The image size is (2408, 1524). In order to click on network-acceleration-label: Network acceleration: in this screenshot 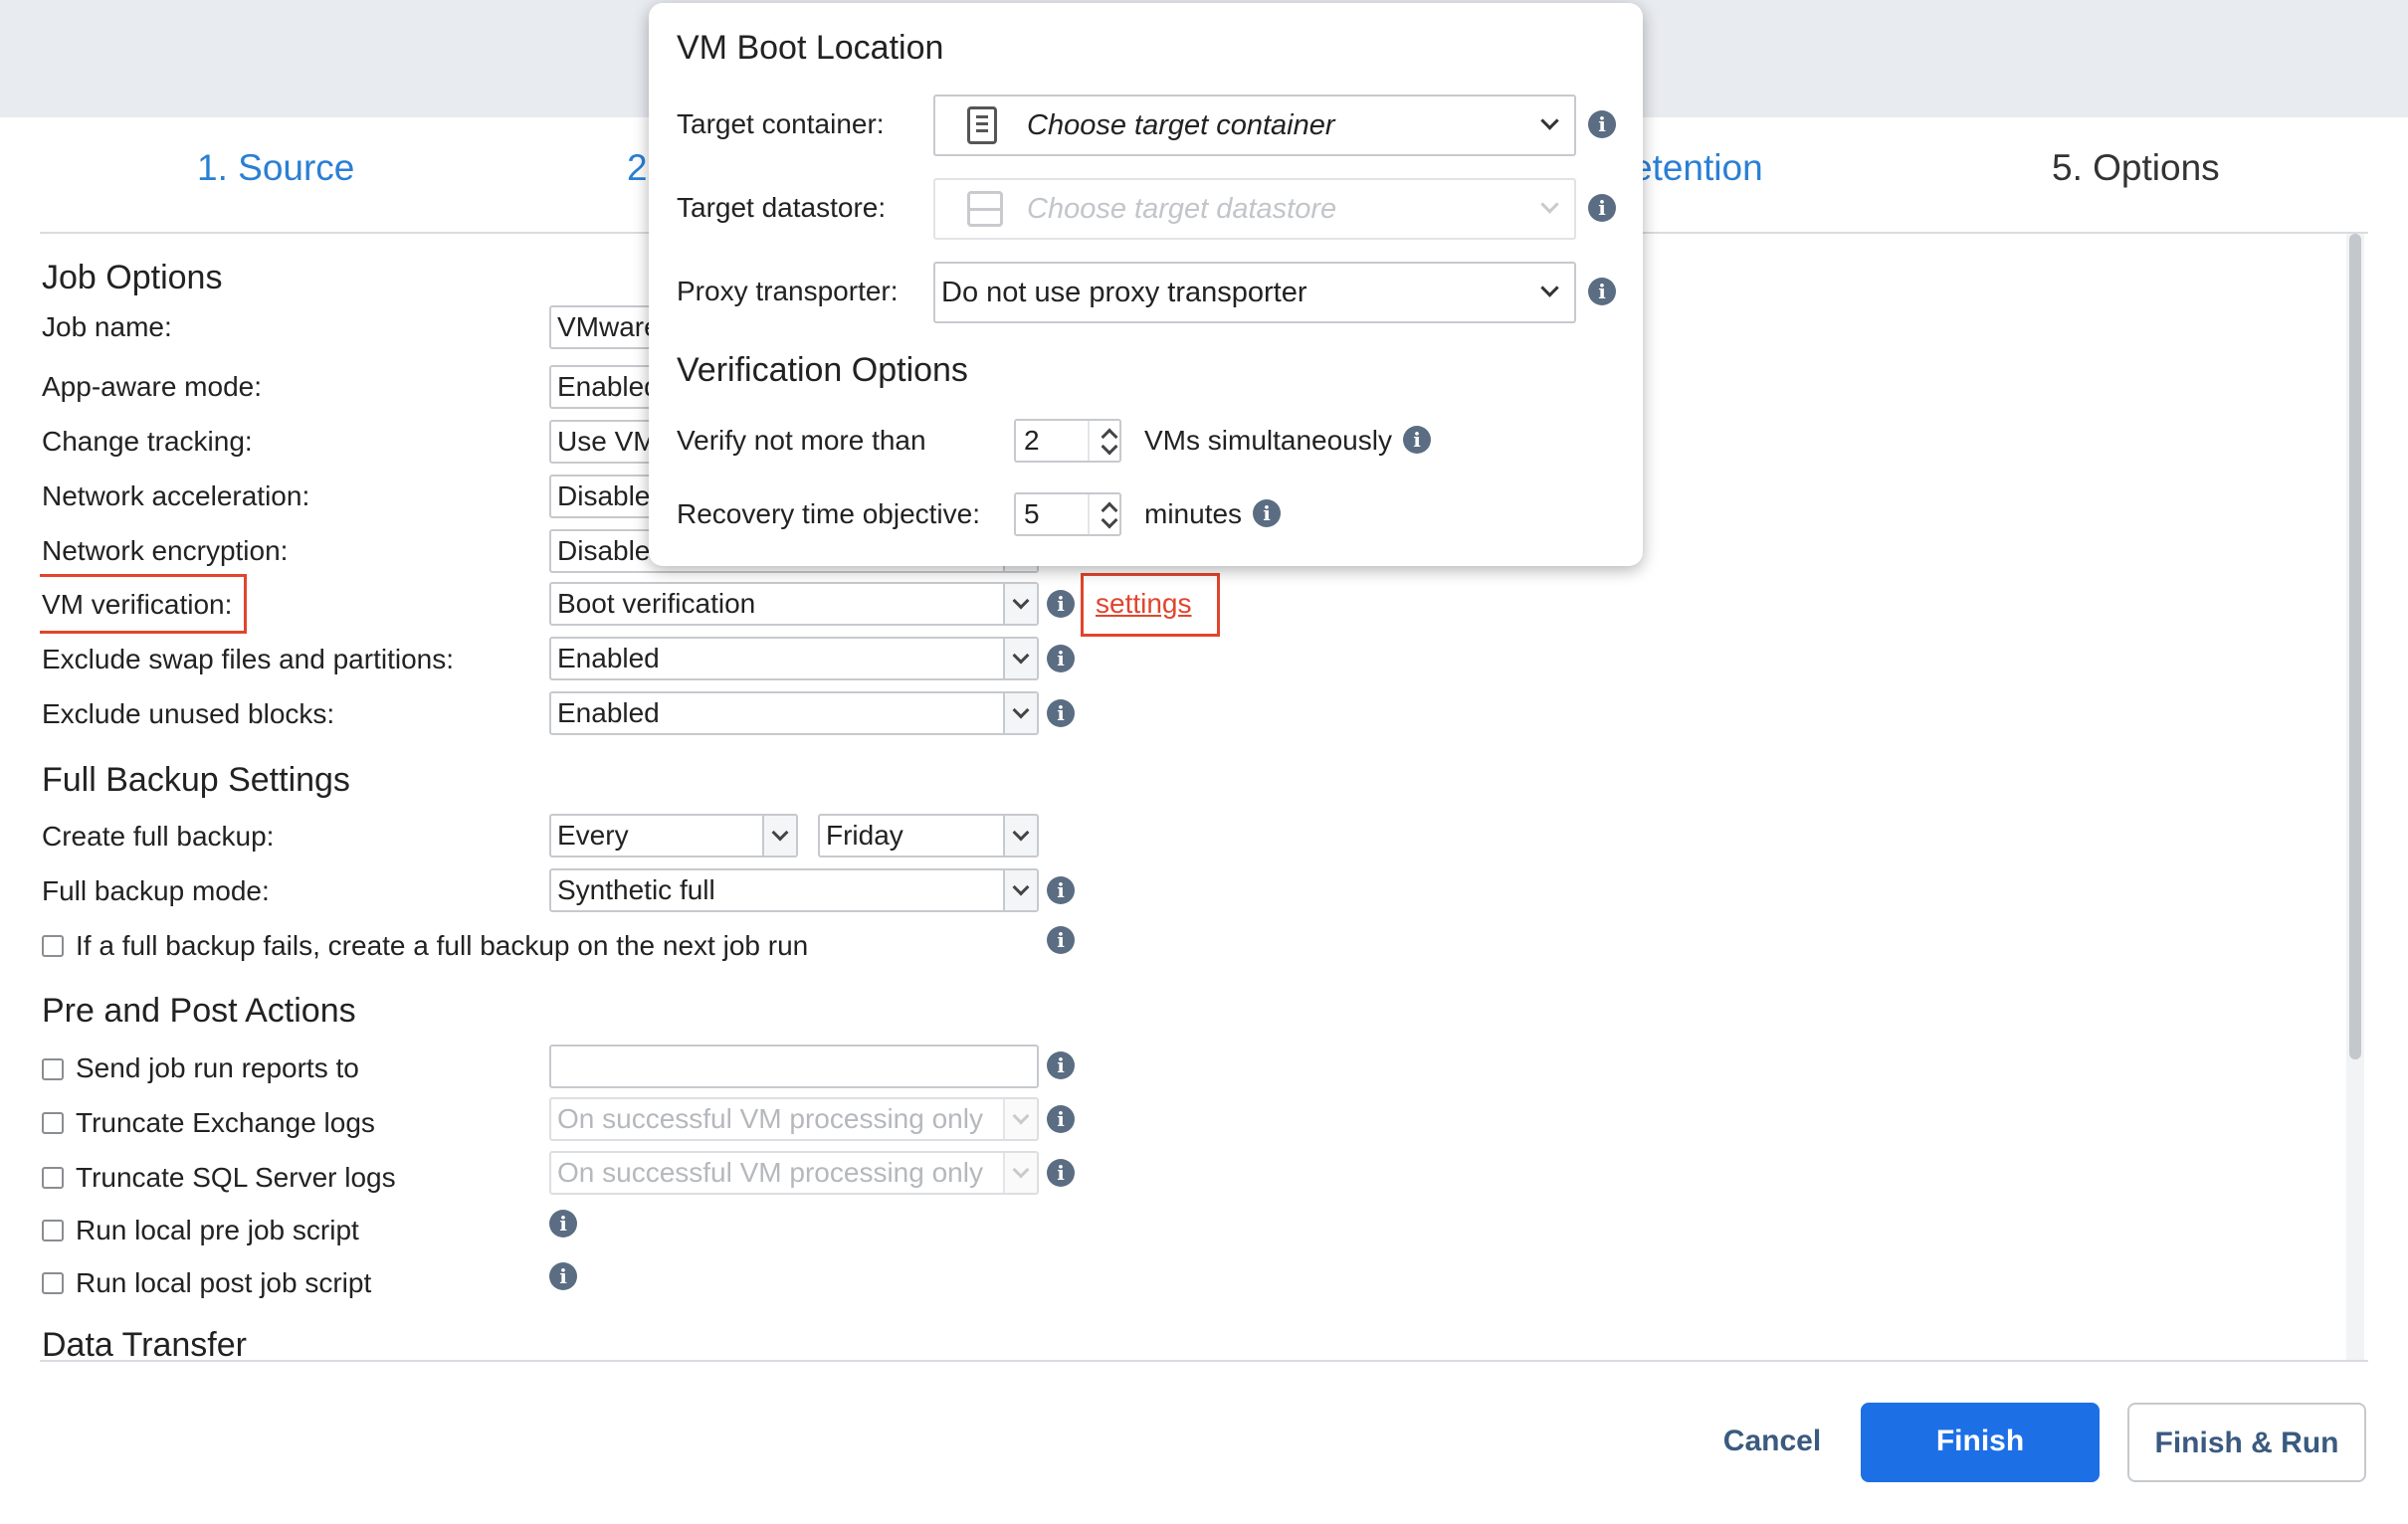, I will do `click(176, 495)`.